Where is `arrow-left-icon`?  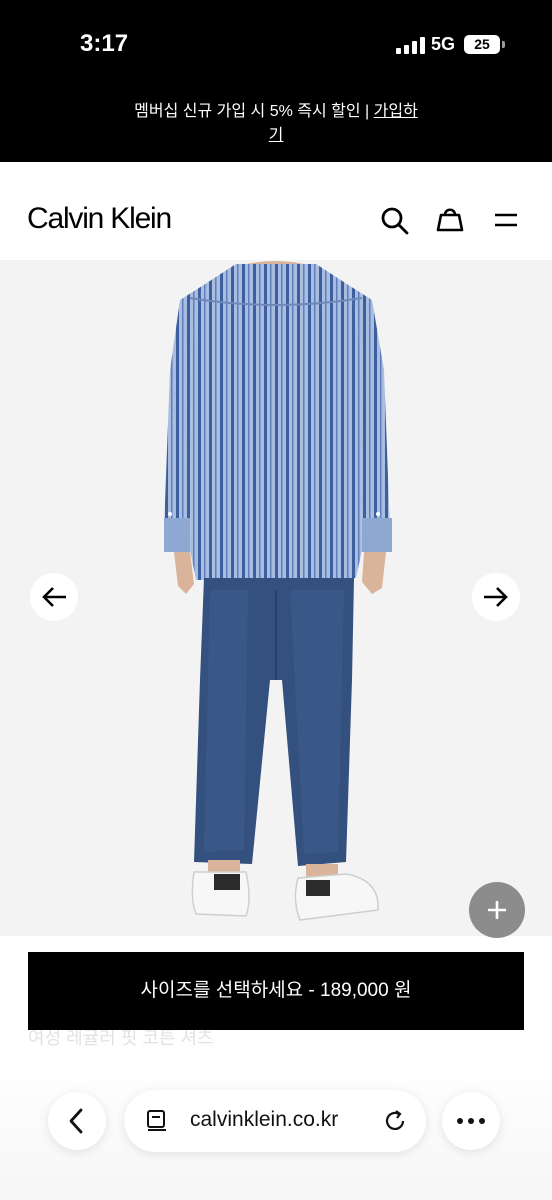
arrow-left-icon is located at coordinates (54, 597).